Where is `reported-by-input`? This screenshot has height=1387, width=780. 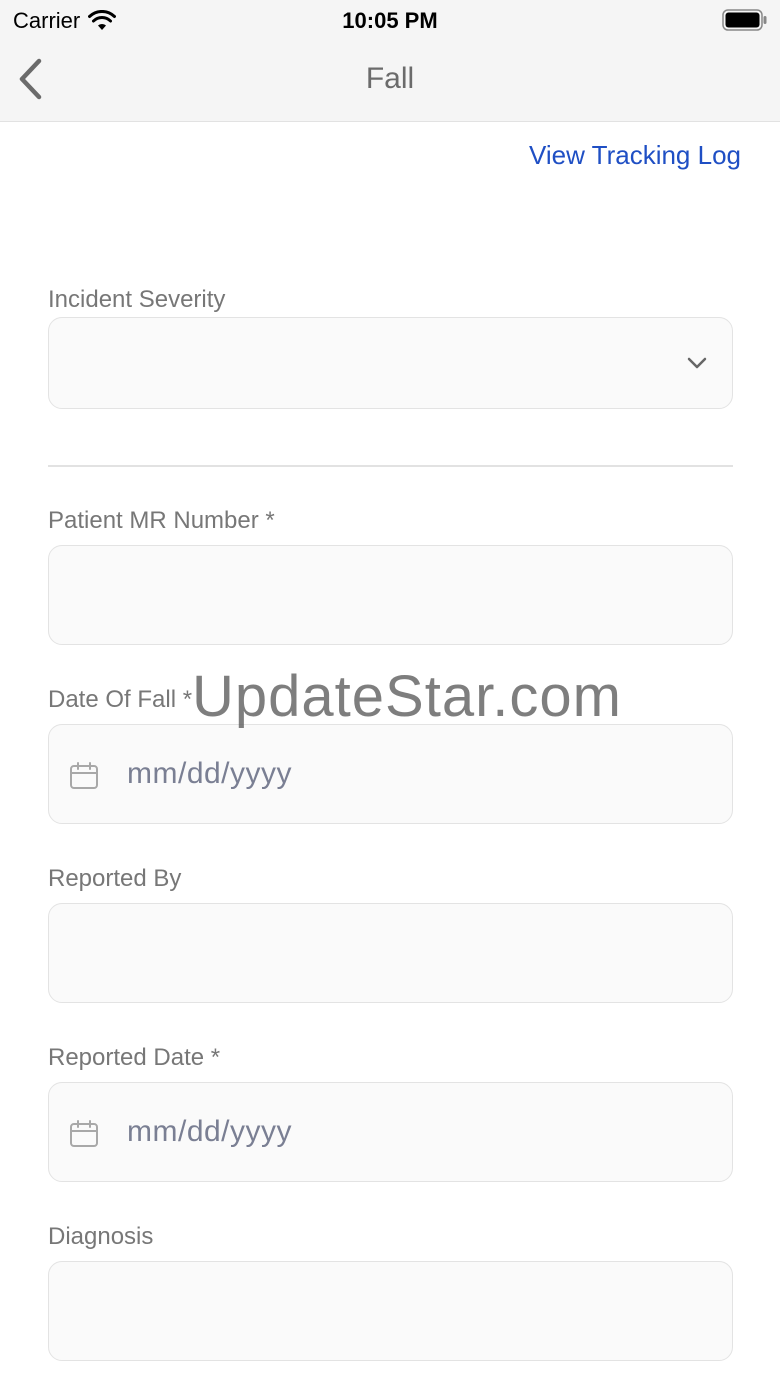 reported-by-input is located at coordinates (390, 953).